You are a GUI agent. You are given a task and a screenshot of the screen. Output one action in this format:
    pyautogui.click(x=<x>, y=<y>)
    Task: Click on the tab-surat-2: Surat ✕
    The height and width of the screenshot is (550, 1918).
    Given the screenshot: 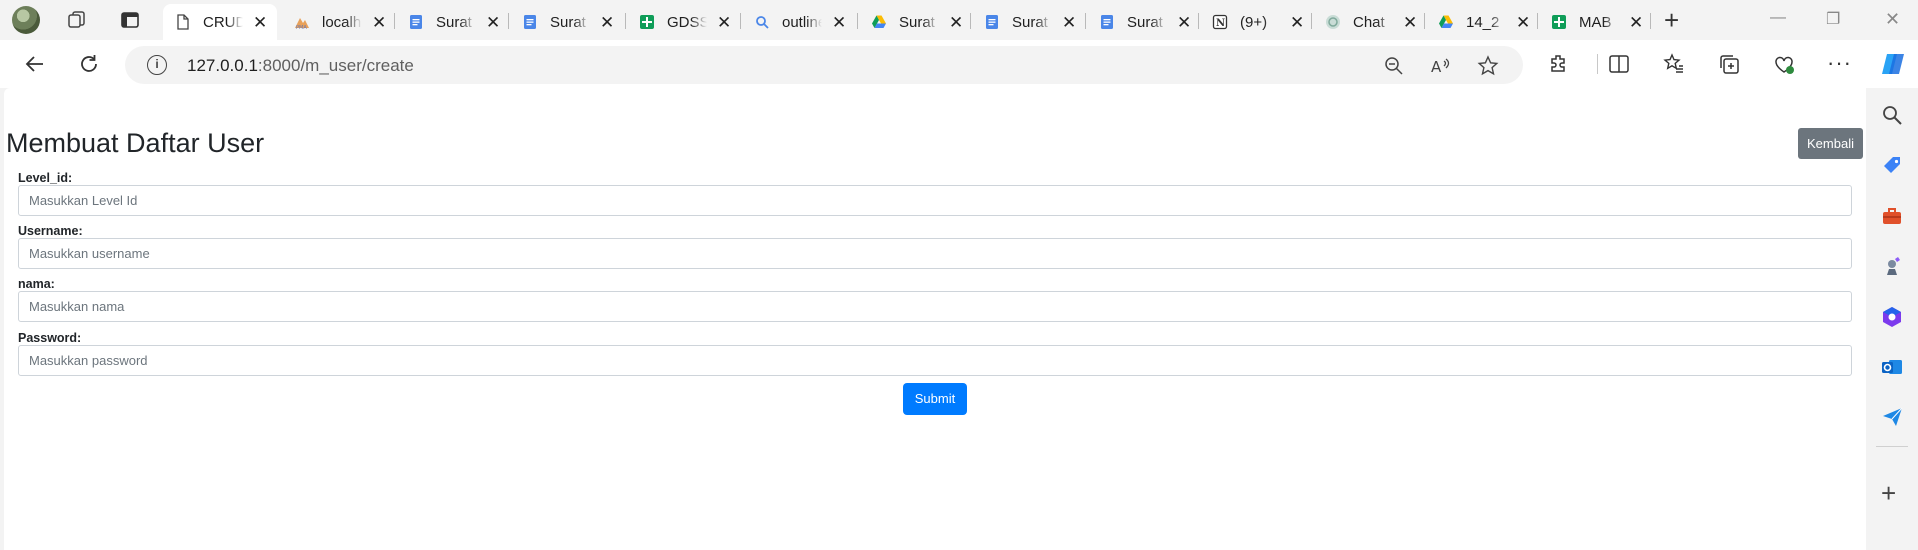 What is the action you would take?
    pyautogui.click(x=566, y=22)
    